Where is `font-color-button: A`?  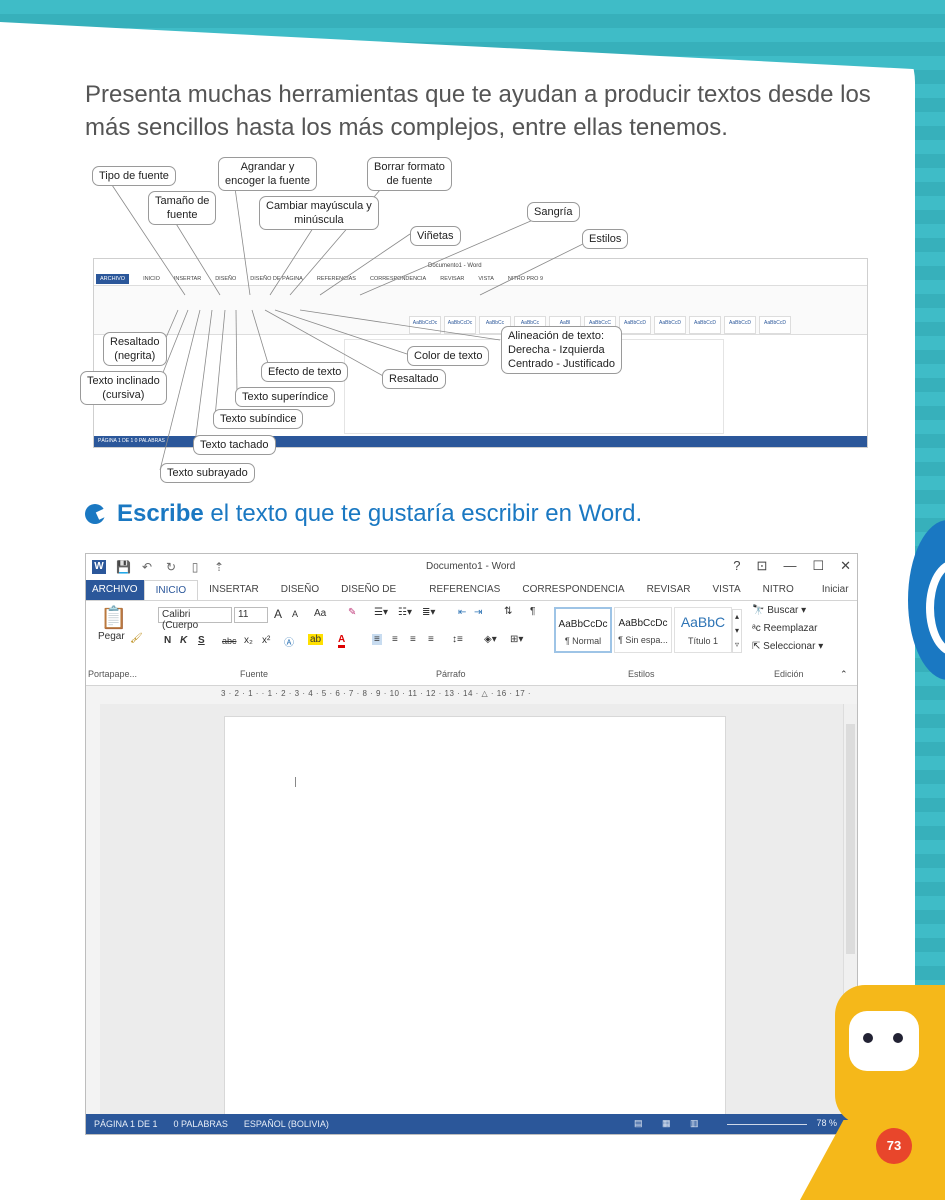
font-color-button: A is located at coordinates (342, 641).